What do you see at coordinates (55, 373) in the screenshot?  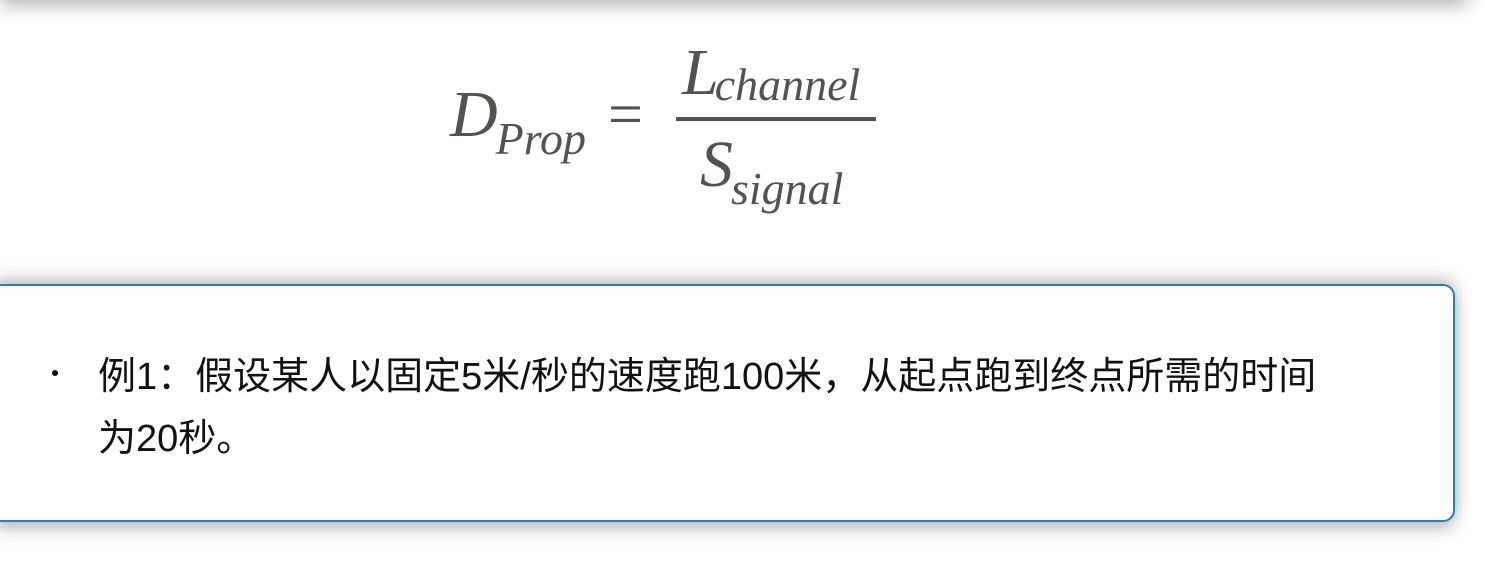 I see `bullet-icon` at bounding box center [55, 373].